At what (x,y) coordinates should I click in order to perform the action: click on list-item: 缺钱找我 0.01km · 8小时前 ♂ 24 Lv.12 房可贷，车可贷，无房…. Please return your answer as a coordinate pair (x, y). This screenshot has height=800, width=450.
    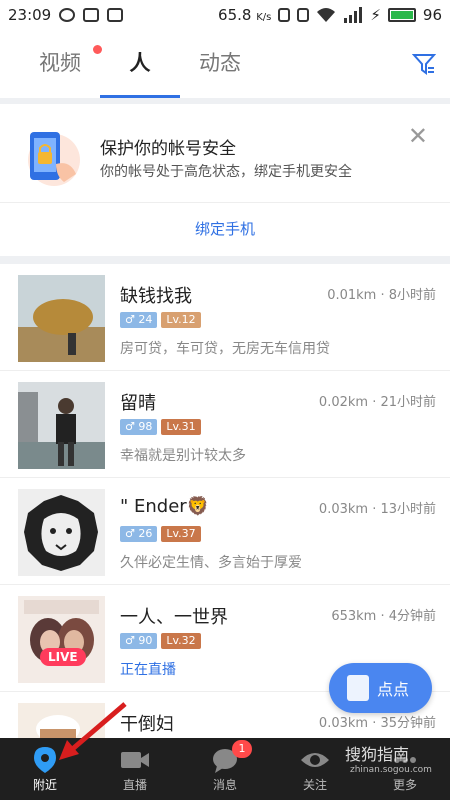
    Looking at the image, I should click on (225, 317).